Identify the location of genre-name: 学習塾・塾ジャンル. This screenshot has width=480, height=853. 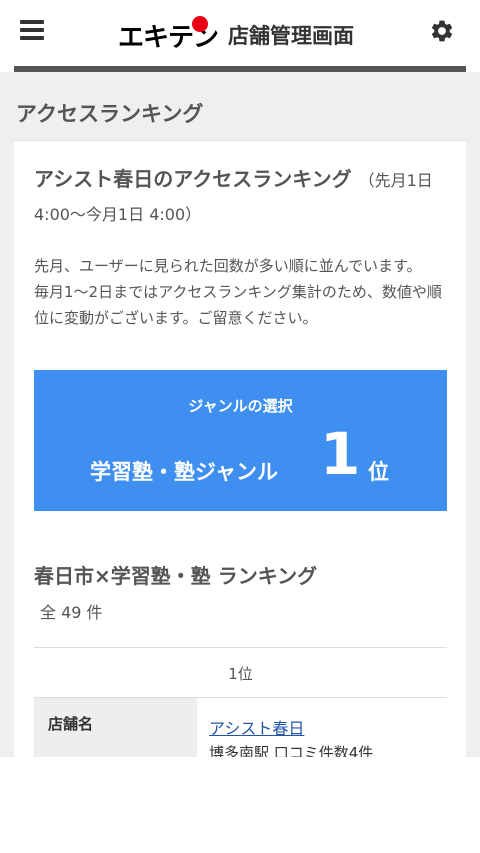
(184, 472).